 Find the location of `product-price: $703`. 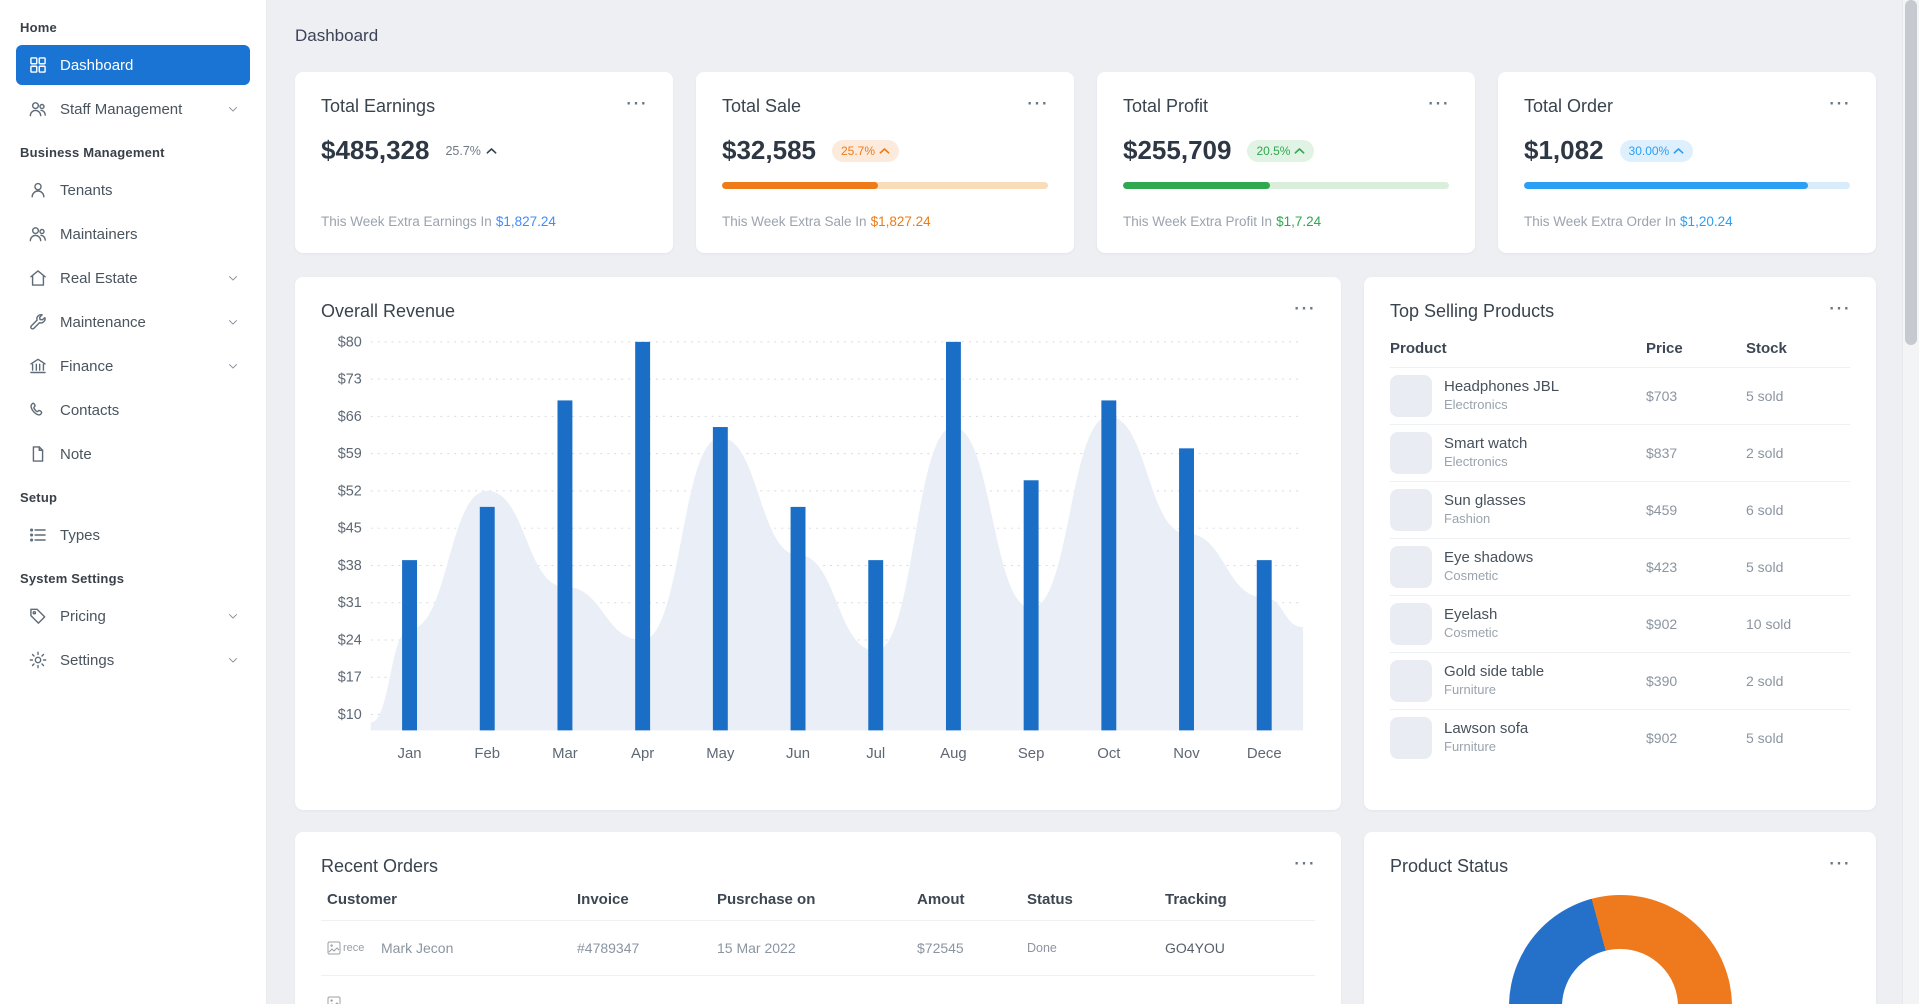

product-price: $703 is located at coordinates (1662, 396).